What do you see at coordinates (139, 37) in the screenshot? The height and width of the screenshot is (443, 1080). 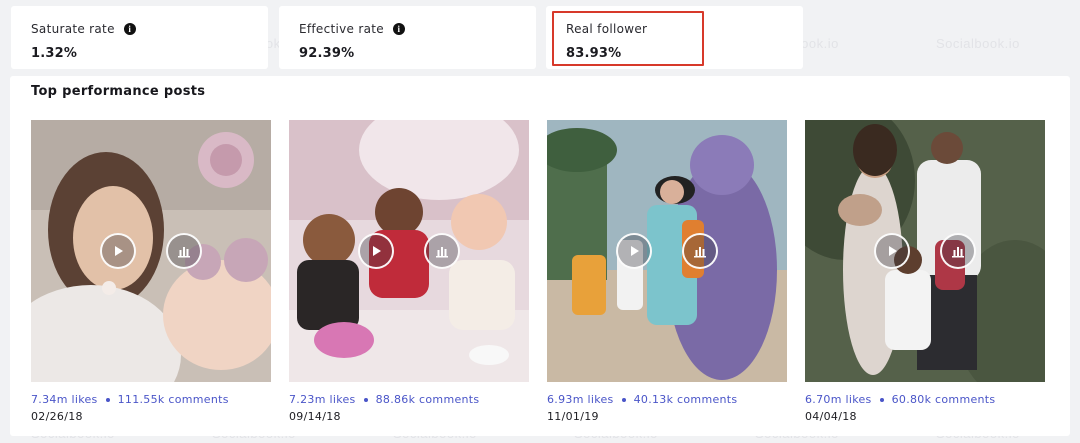 I see `stat-card-saturate-rate: Saturate rate i 1.32%` at bounding box center [139, 37].